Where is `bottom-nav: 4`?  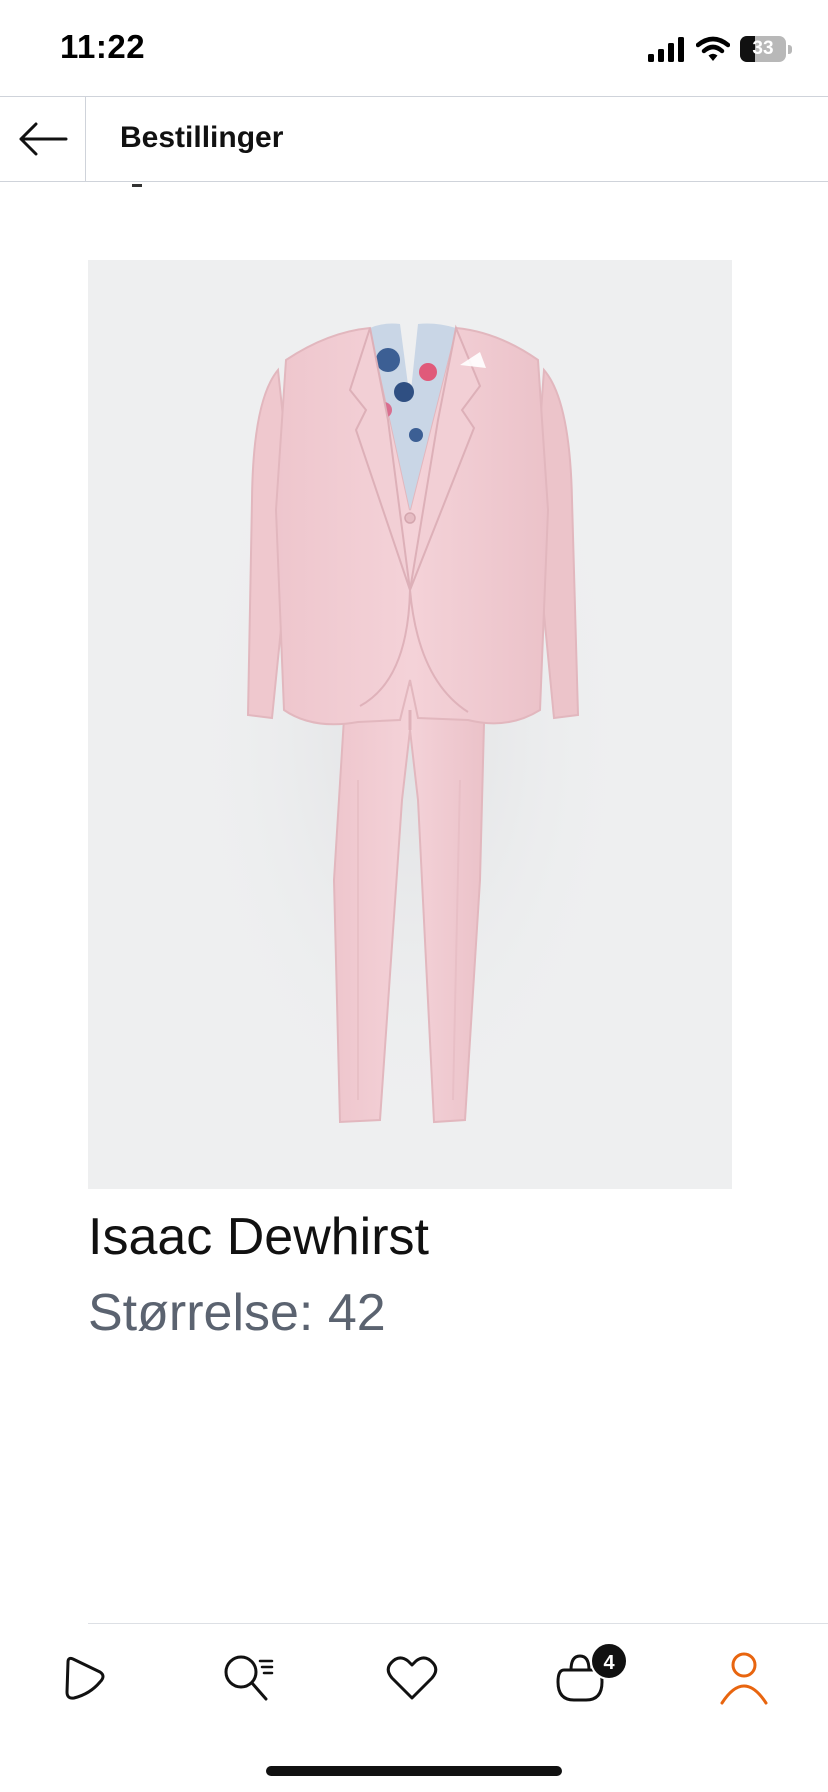
bottom-nav: 4 is located at coordinates (414, 1677).